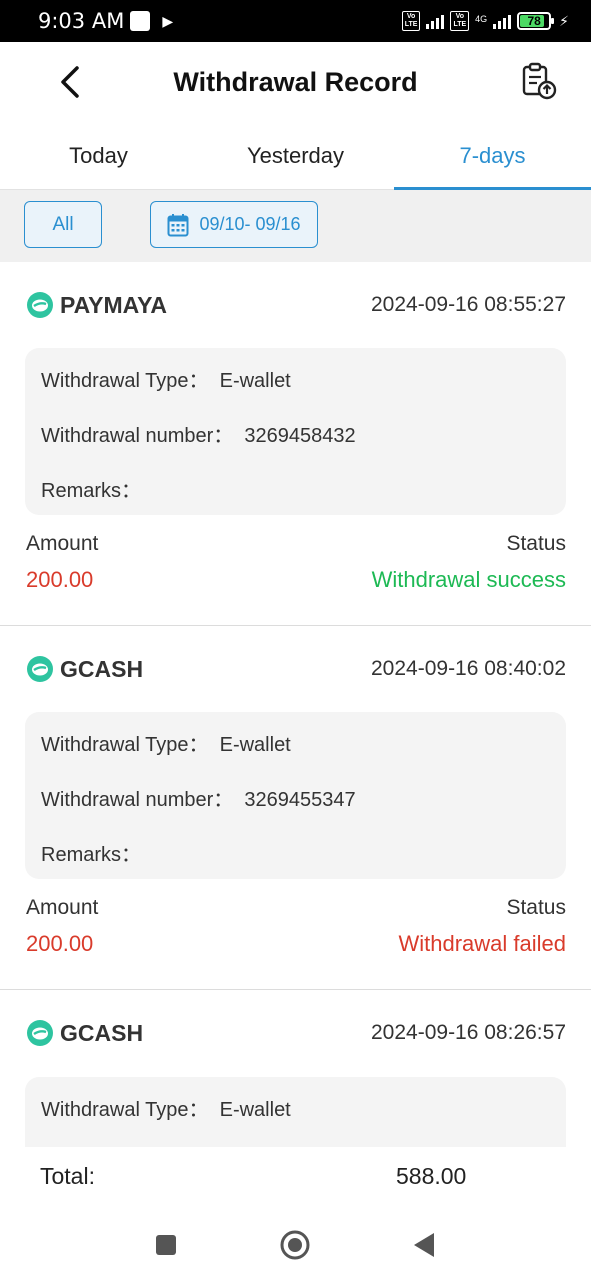  I want to click on home-button, so click(295, 1245).